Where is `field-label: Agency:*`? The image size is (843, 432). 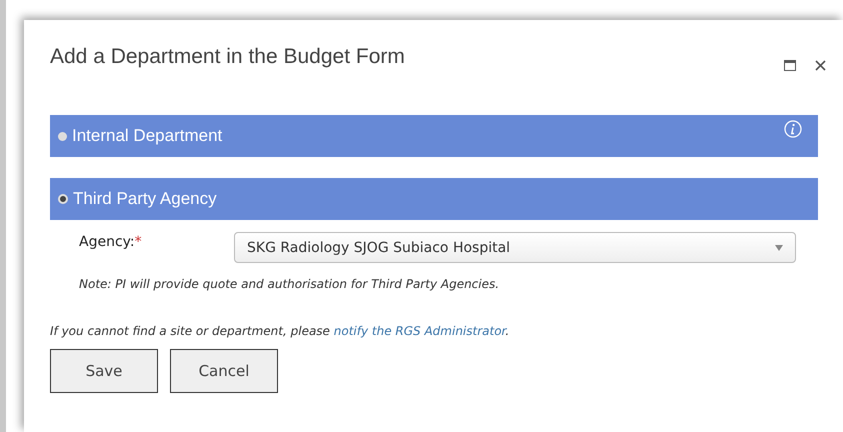 field-label: Agency:* is located at coordinates (111, 241).